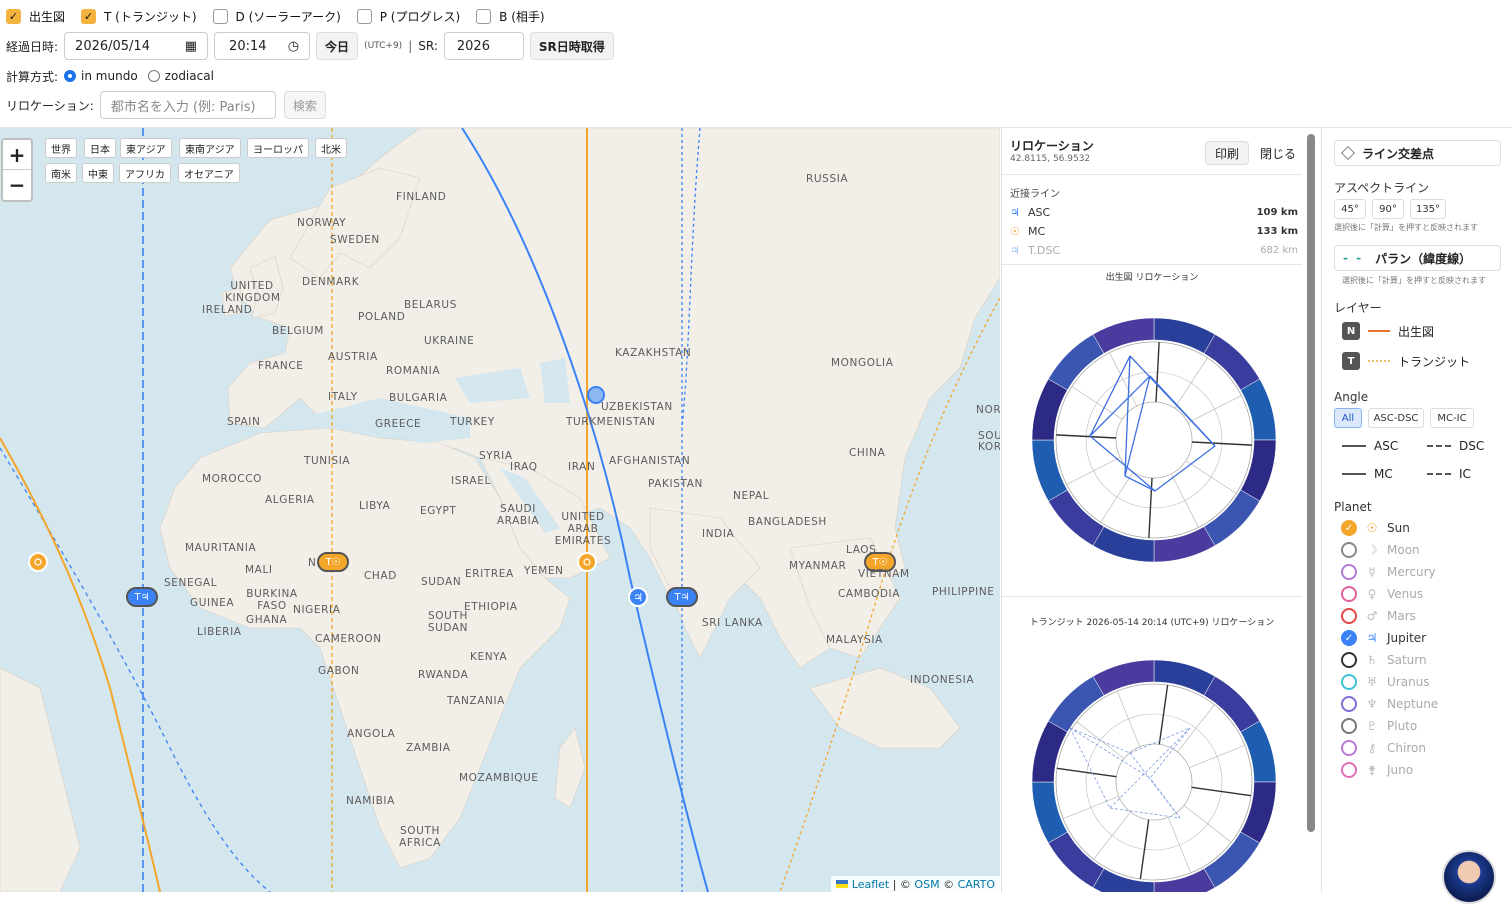 Image resolution: width=1512 pixels, height=904 pixels. What do you see at coordinates (293, 46) in the screenshot?
I see `clock-icon: ◷` at bounding box center [293, 46].